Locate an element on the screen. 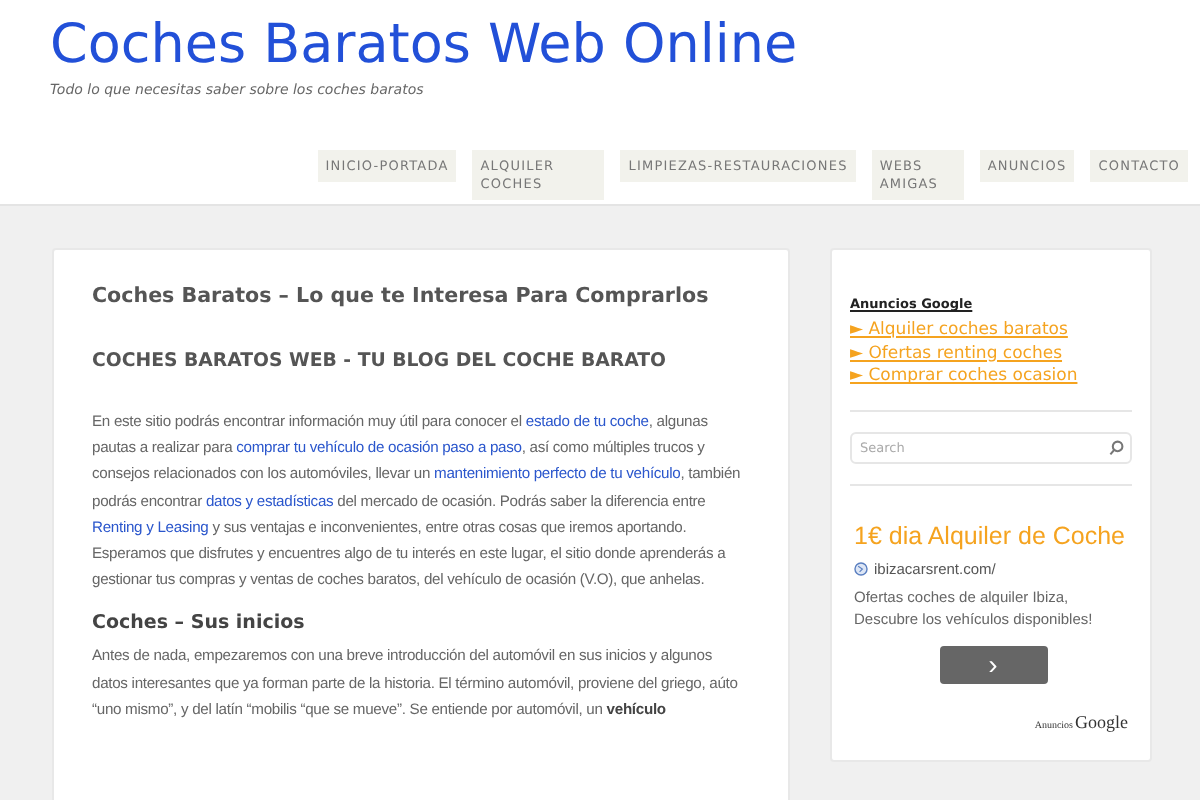 The width and height of the screenshot is (1200, 800). site-title: Coches Baratos Web Online is located at coordinates (424, 46).